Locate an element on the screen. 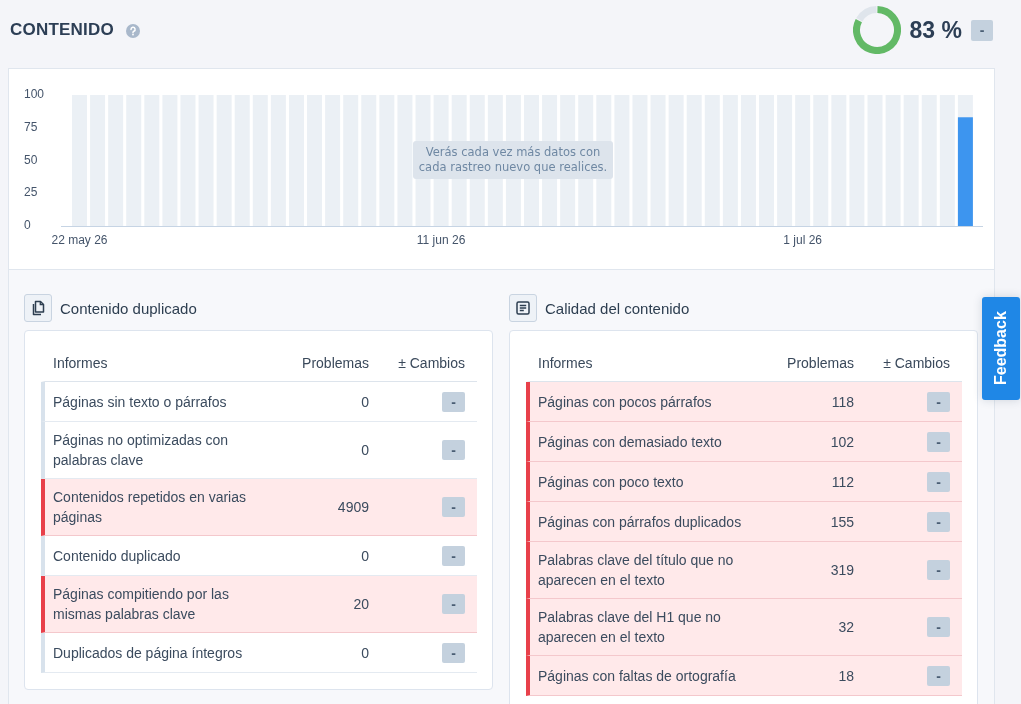 Image resolution: width=1021 pixels, height=704 pixels. report-name: Páginas con pocos párrafos is located at coordinates (625, 402).